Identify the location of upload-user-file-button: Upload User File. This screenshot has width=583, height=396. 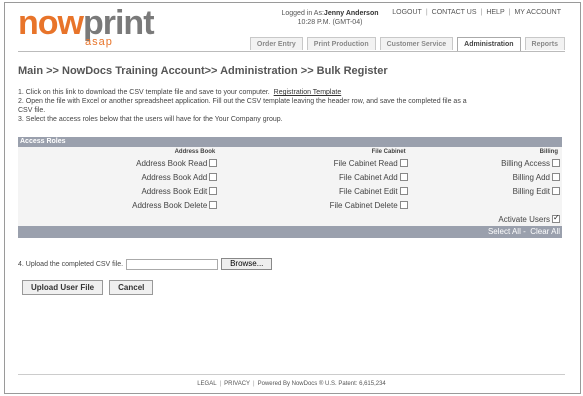
(63, 287).